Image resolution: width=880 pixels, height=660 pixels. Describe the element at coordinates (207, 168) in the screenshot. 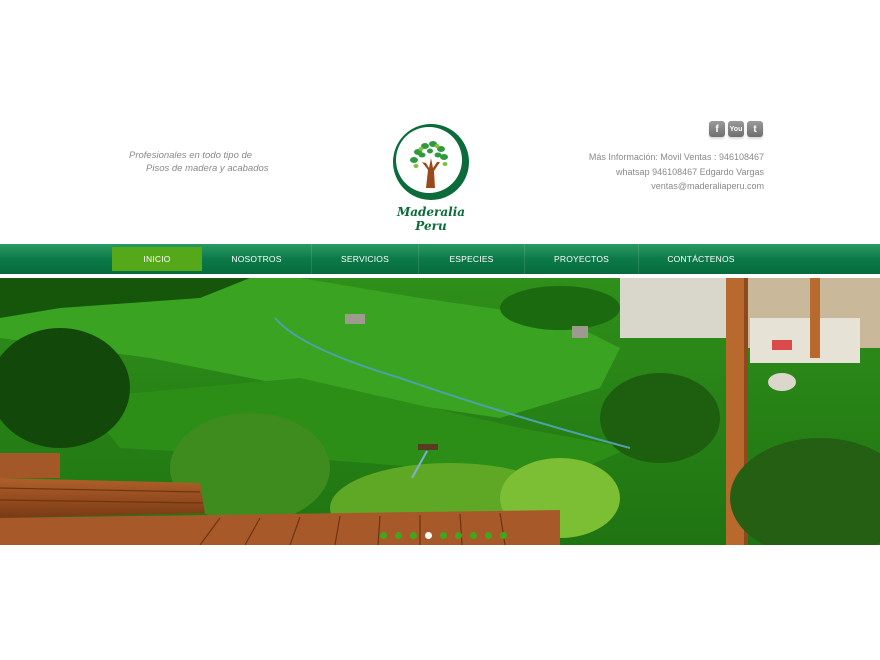

I see `tagline-line2: Pisos de madera y acabados` at that location.